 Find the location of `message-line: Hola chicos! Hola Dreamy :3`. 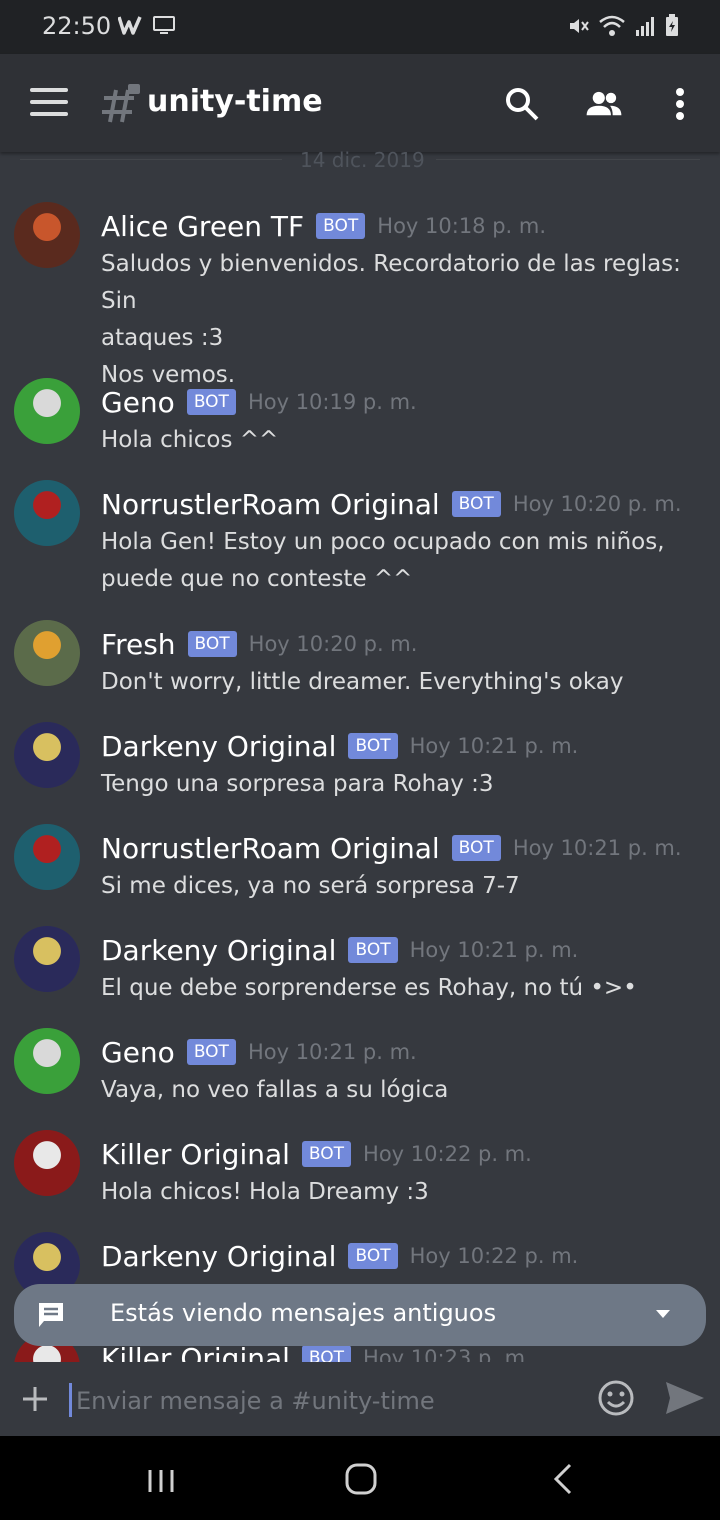

message-line: Hola chicos! Hola Dreamy :3 is located at coordinates (265, 1192).